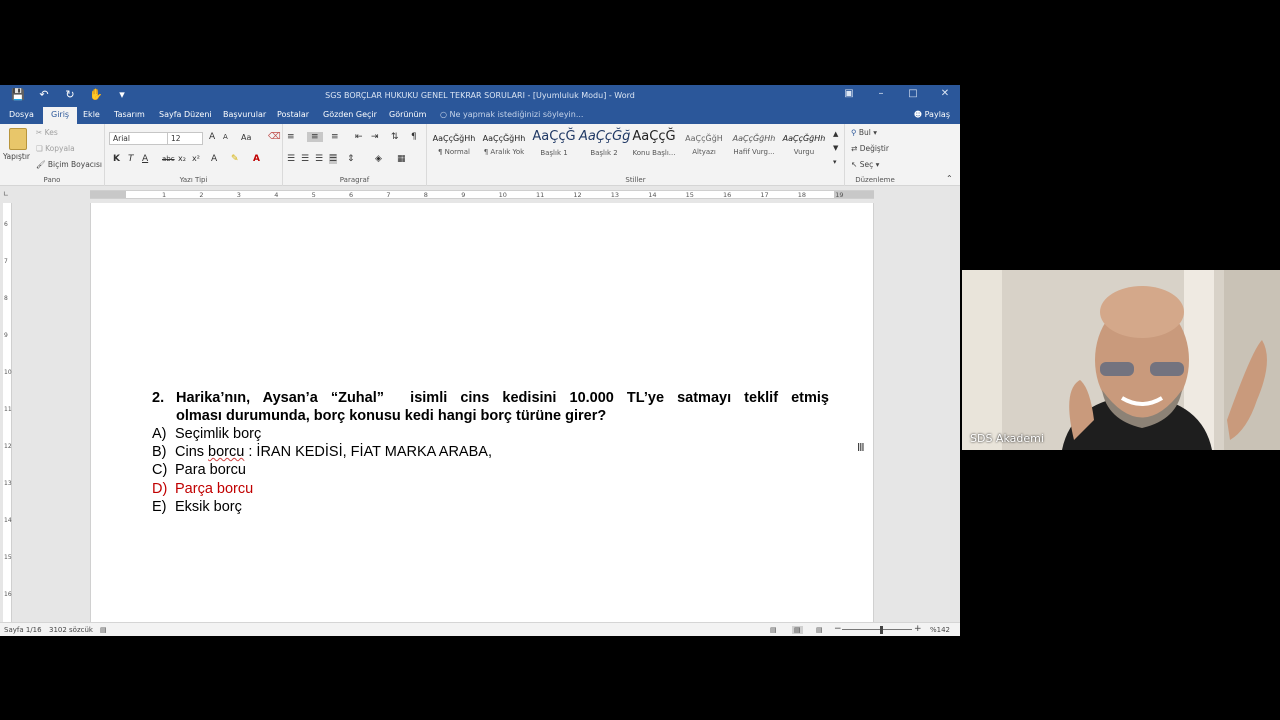  Describe the element at coordinates (6, 224) in the screenshot. I see `ruler-number: 6` at that location.